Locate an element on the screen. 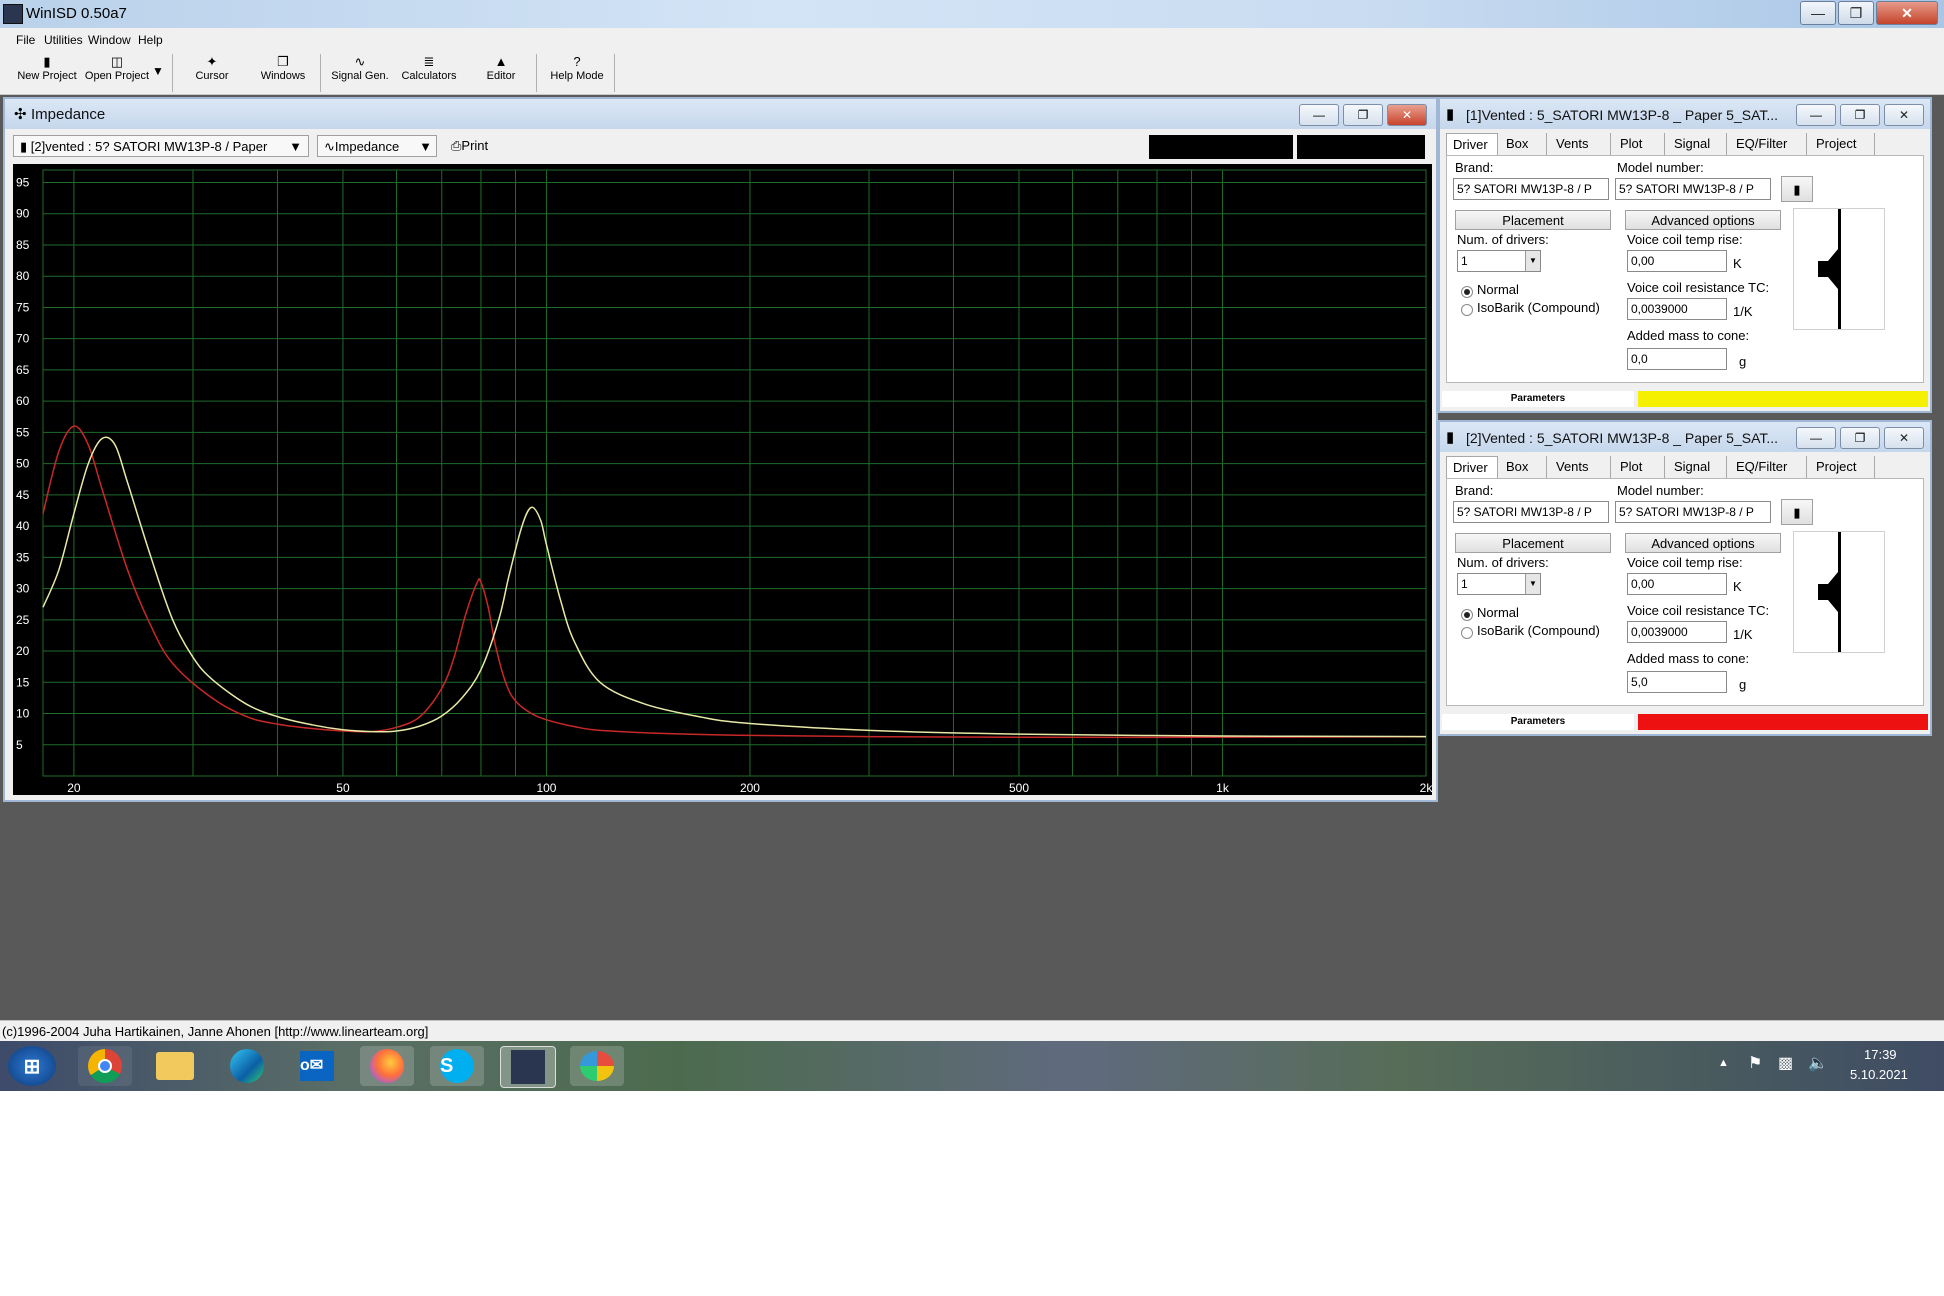  menu-help: Help is located at coordinates (150, 40).